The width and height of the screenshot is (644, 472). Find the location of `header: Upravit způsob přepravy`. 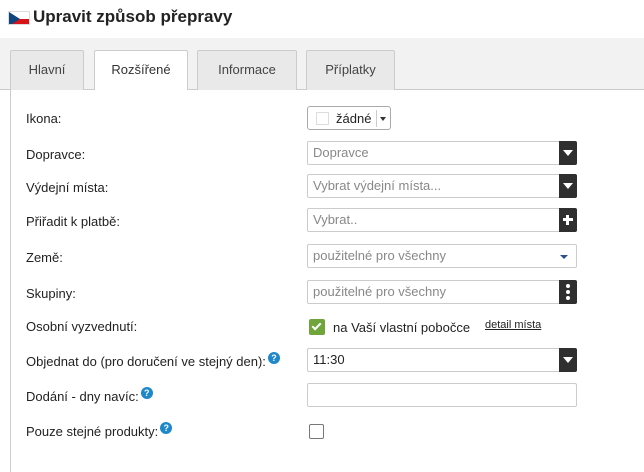

header: Upravit způsob přepravy is located at coordinates (322, 19).